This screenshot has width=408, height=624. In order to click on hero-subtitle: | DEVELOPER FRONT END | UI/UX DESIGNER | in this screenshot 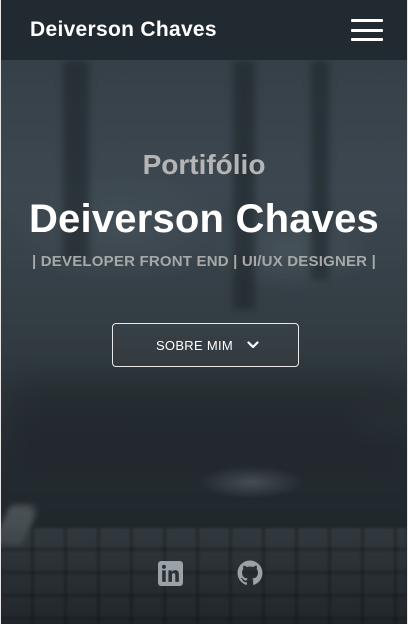, I will do `click(204, 261)`.